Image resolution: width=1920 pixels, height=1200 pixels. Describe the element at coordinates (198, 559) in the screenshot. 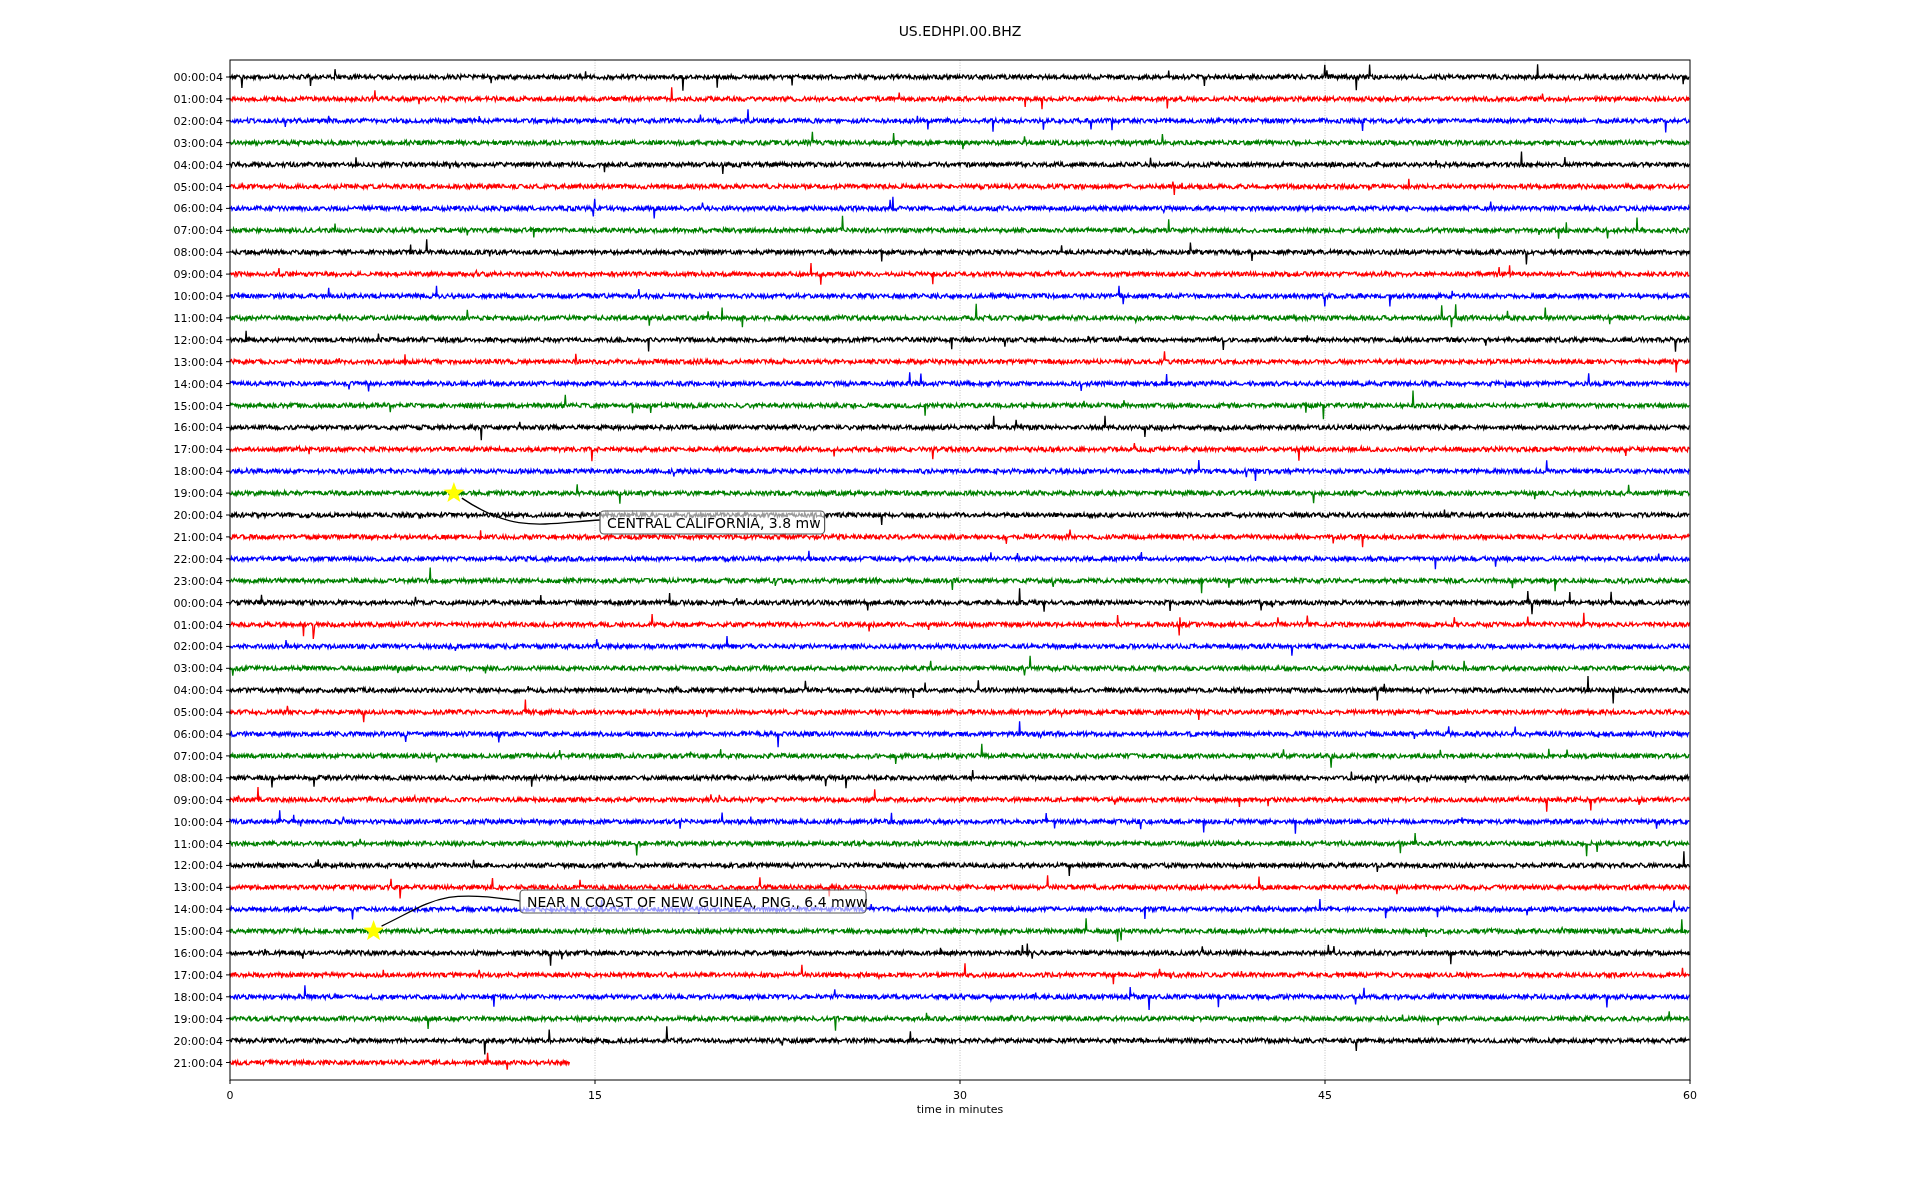

I see `row-time-label: 22:00:04` at that location.